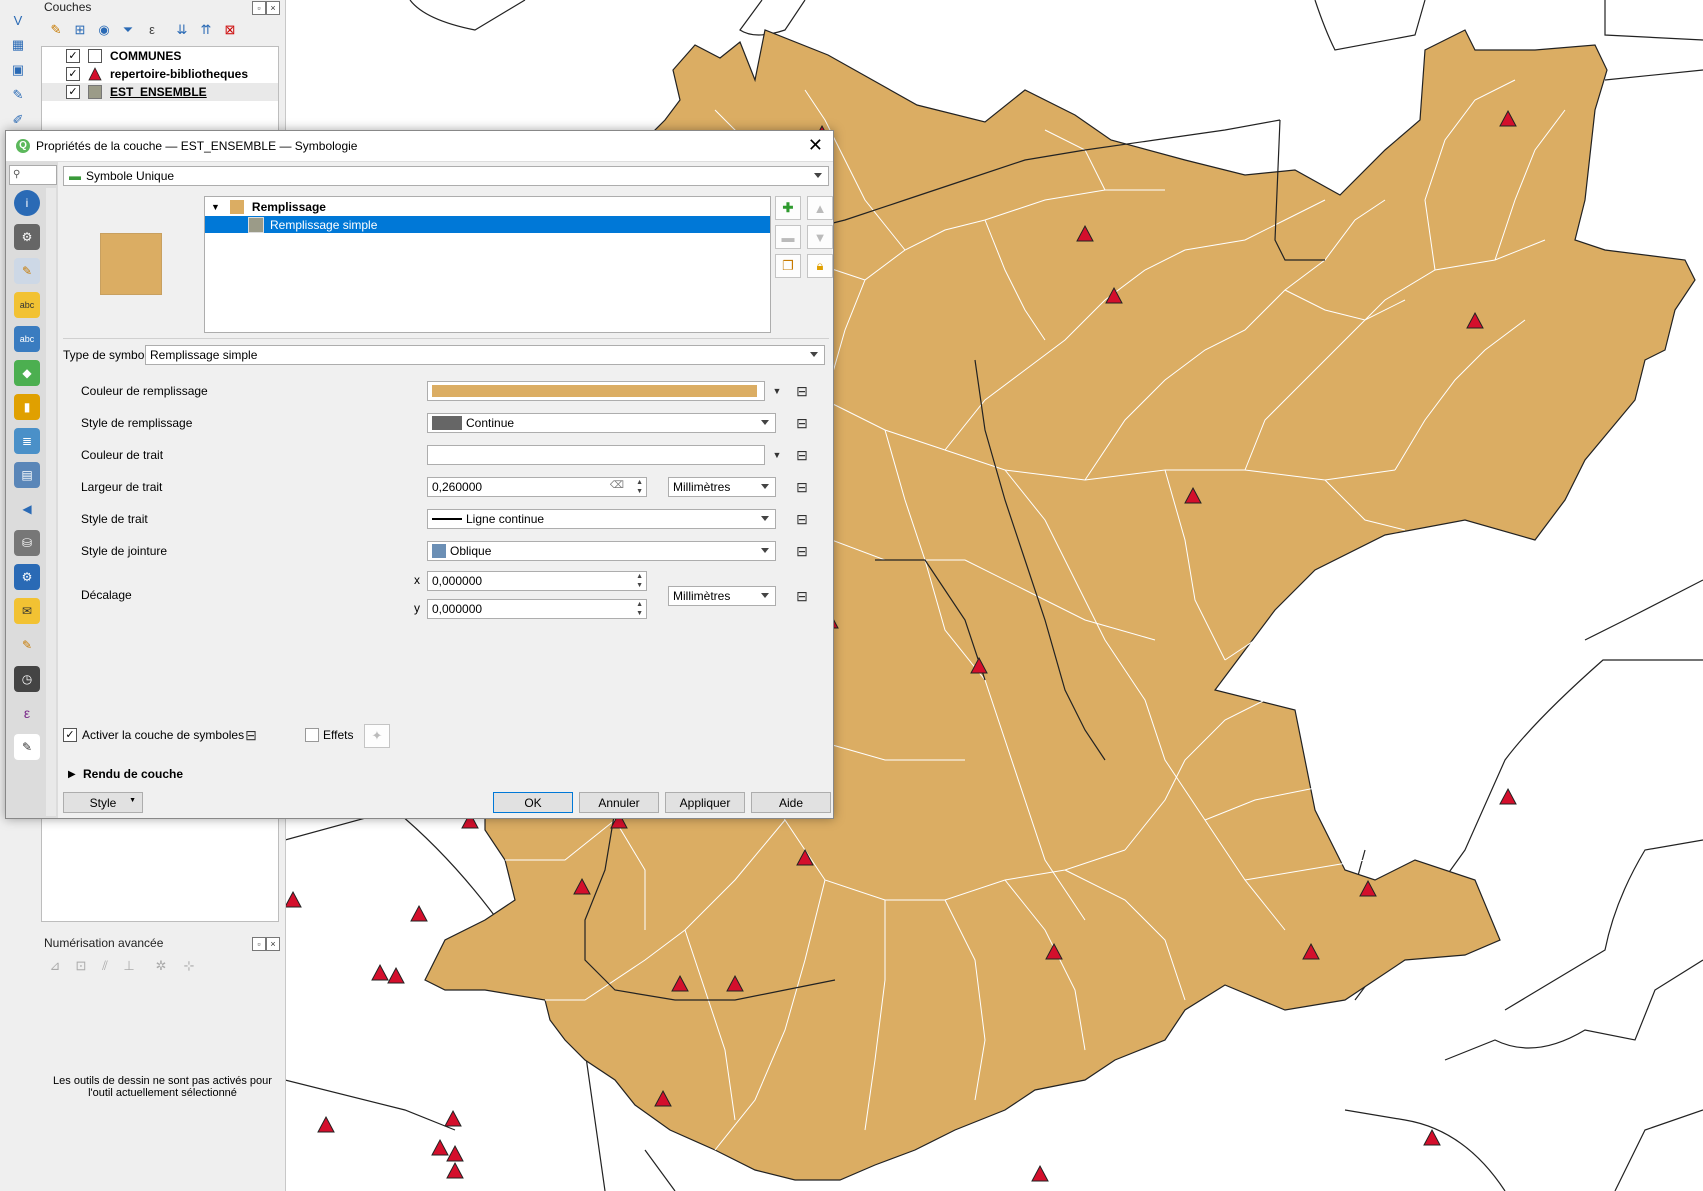 The width and height of the screenshot is (1703, 1191). Describe the element at coordinates (18, 45) in the screenshot. I see `grid-tool-icon: ▦` at that location.